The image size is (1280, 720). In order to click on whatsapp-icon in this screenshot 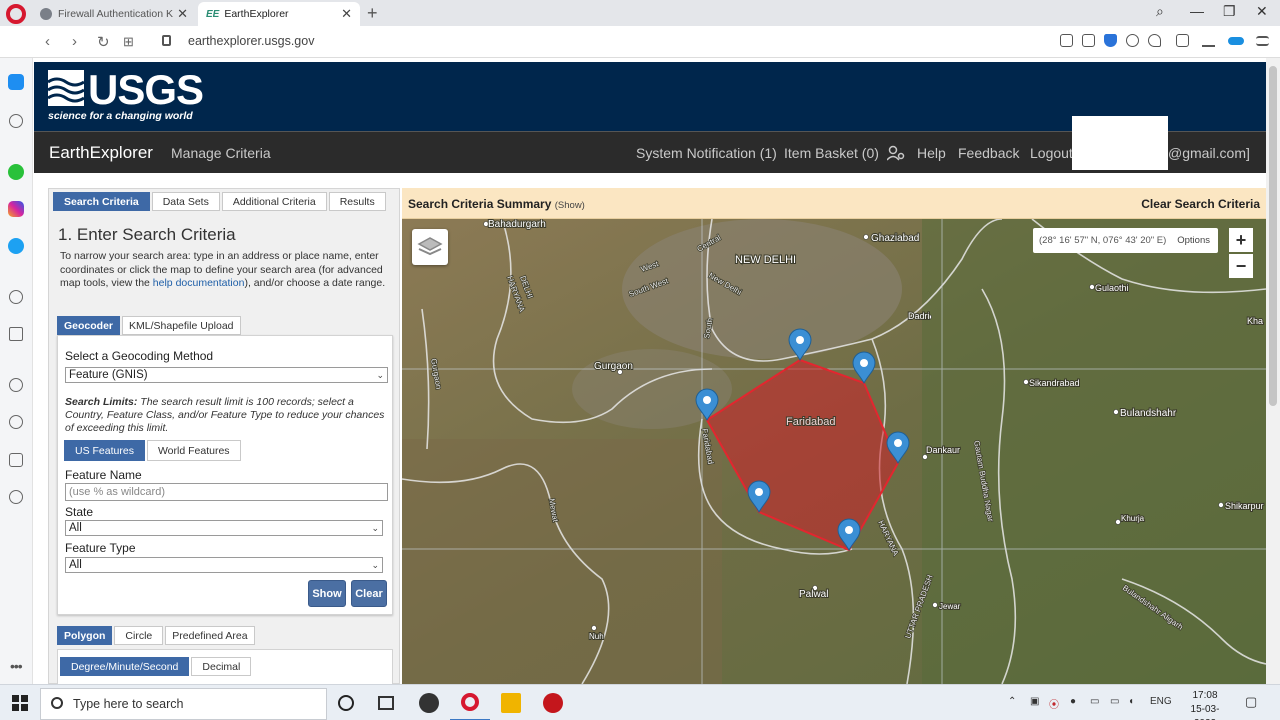, I will do `click(16, 172)`.